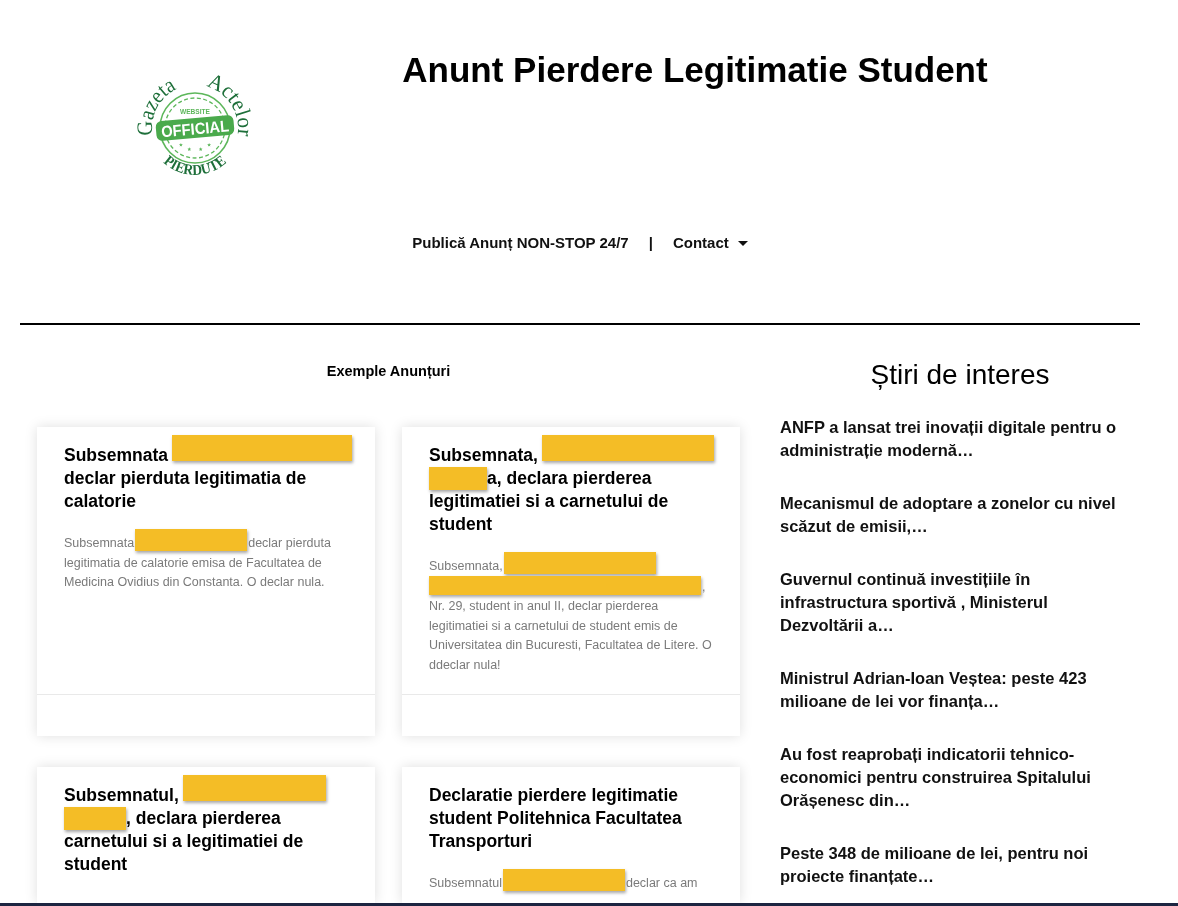  I want to click on card-title-text: Subsemnata, so click(116, 455).